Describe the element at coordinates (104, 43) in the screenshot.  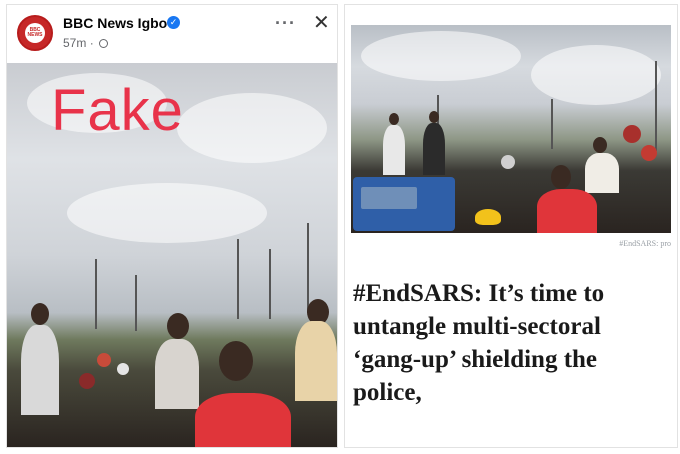
I see `globe-icon` at that location.